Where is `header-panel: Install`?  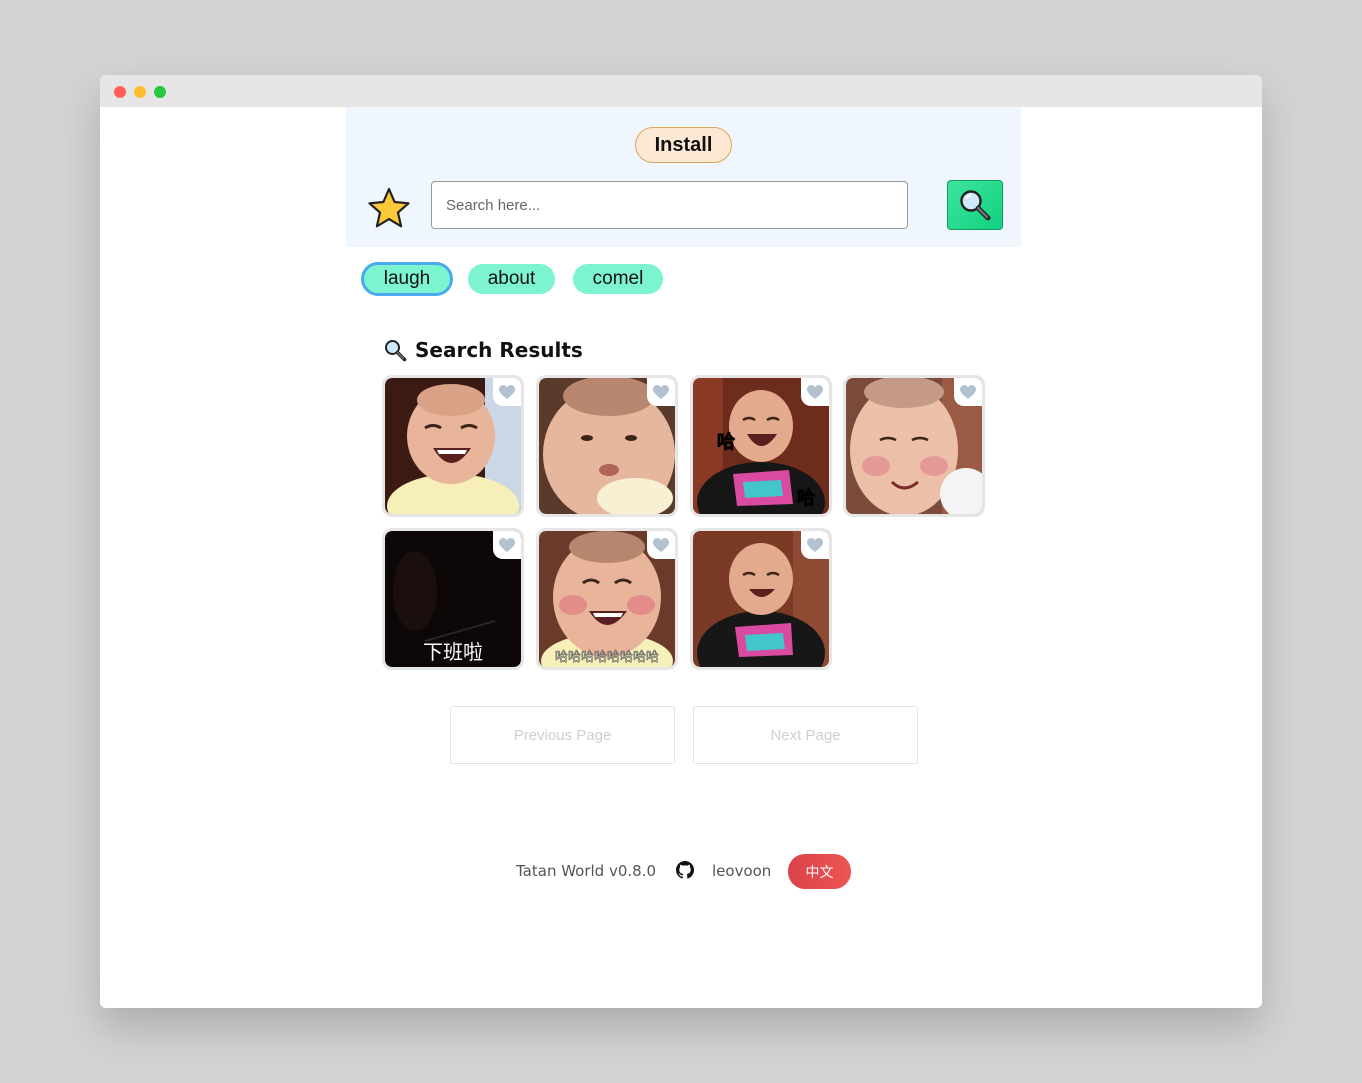 header-panel: Install is located at coordinates (683, 177).